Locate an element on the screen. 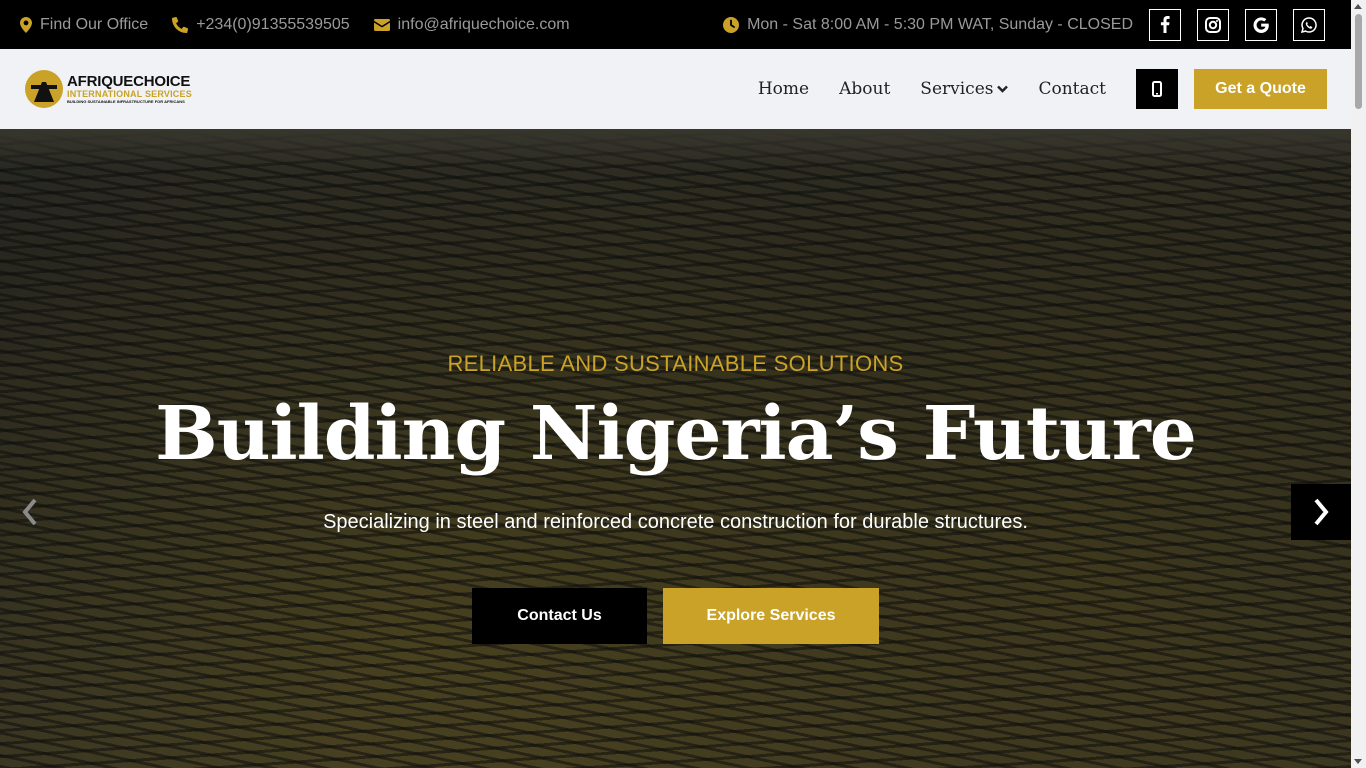  instagram-button is located at coordinates (1213, 24).